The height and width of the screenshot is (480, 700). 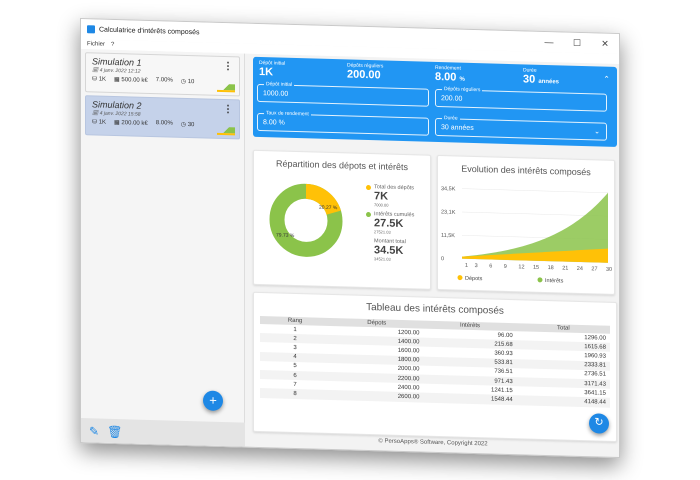 I want to click on delete-icon: 🗑, so click(x=114, y=432).